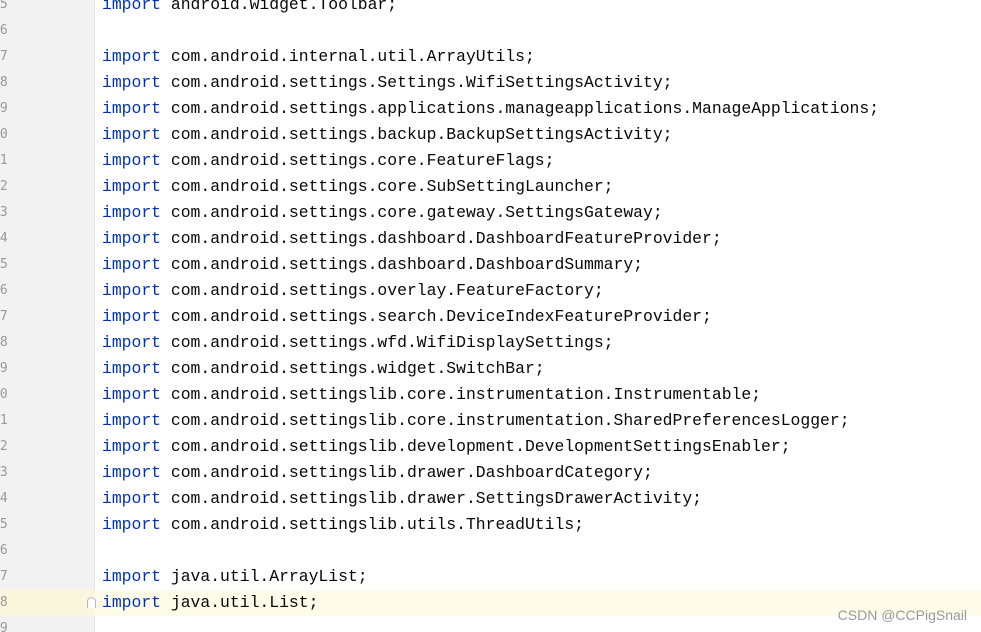 Image resolution: width=981 pixels, height=632 pixels. I want to click on line-number-cell: 77, so click(47, 577).